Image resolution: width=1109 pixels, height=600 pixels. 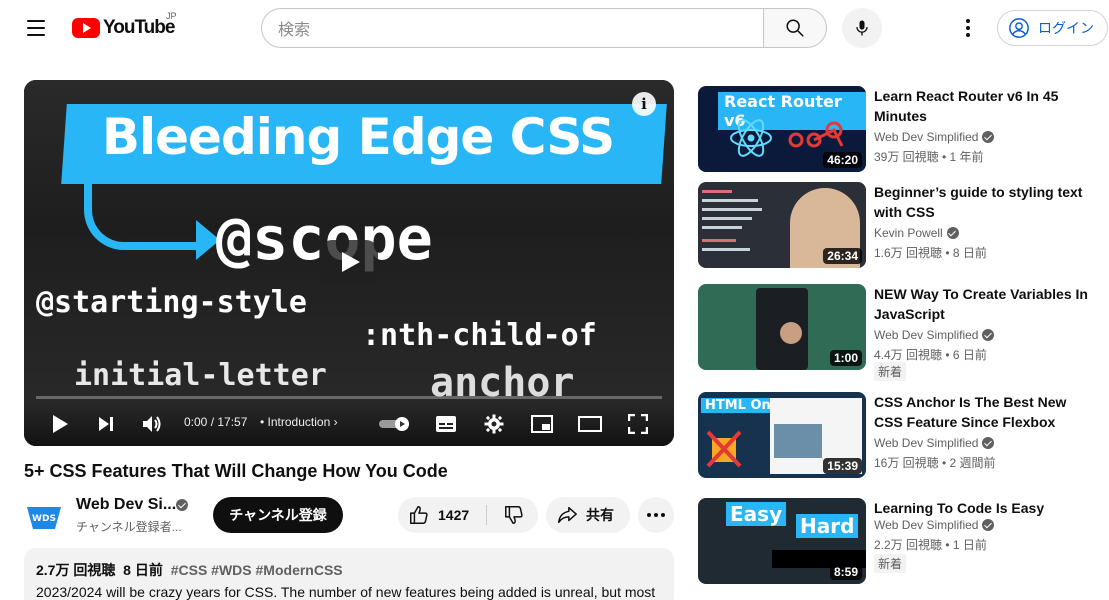 What do you see at coordinates (486, 515) in the screenshot?
I see `like-divider` at bounding box center [486, 515].